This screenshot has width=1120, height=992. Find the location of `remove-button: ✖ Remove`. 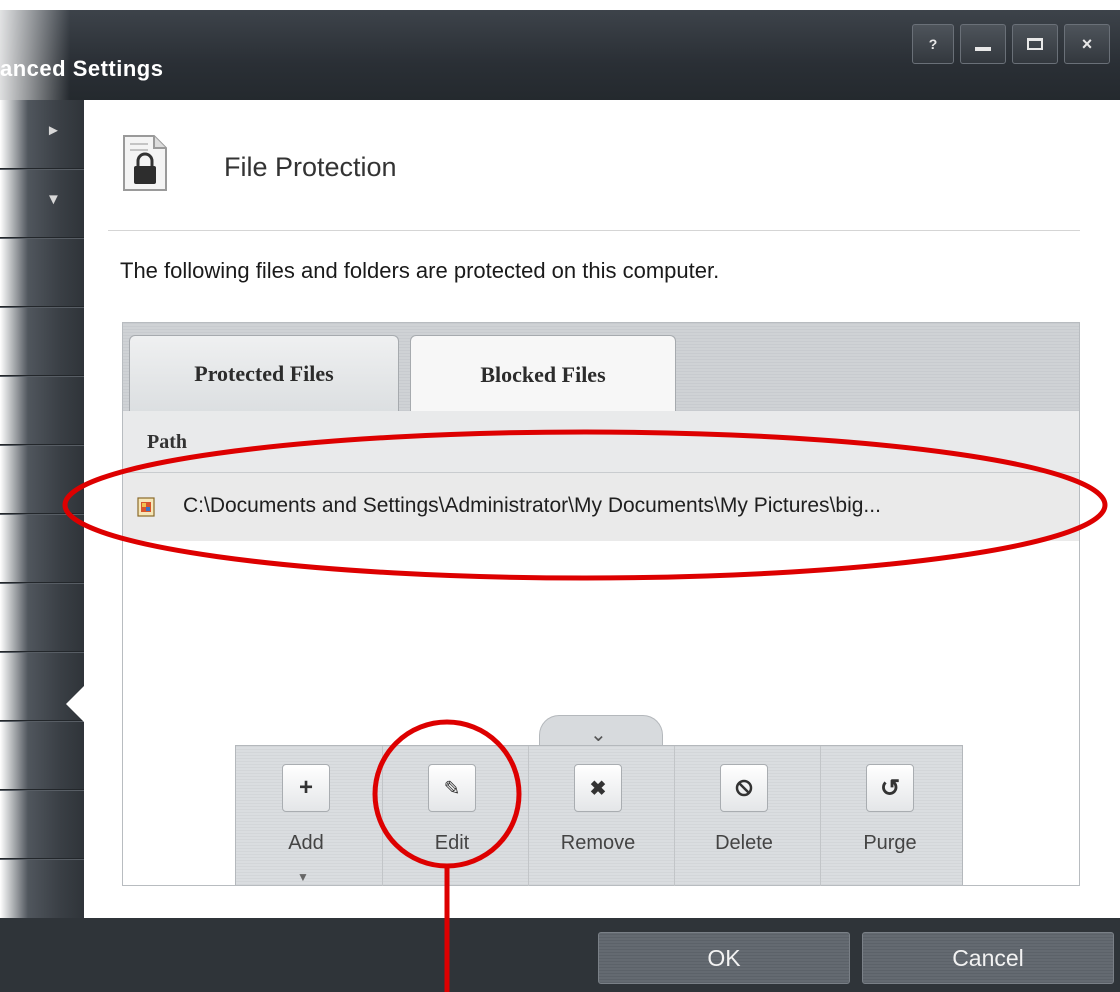

remove-button: ✖ Remove is located at coordinates (601, 816).